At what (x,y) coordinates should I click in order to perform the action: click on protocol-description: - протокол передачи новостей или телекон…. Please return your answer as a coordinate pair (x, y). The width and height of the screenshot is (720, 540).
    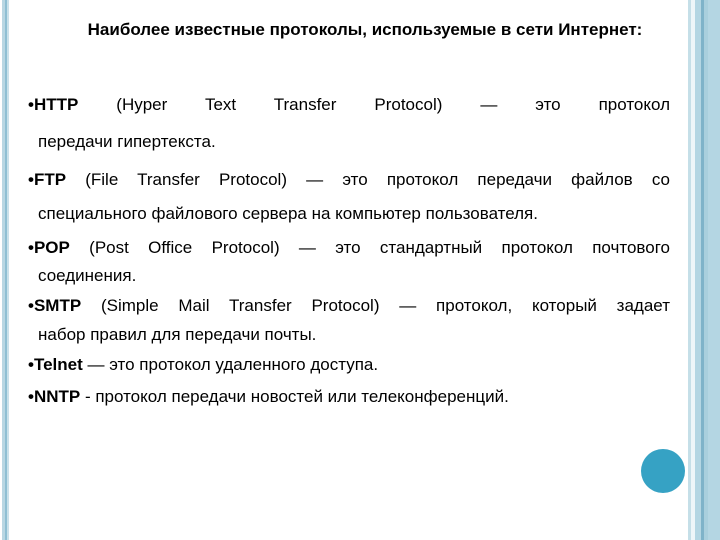
    Looking at the image, I should click on (294, 396).